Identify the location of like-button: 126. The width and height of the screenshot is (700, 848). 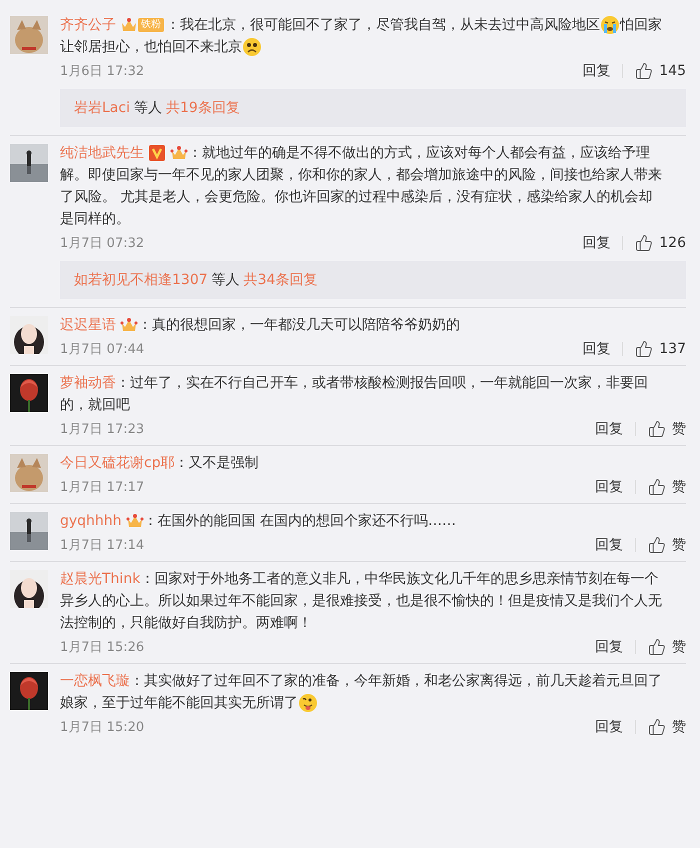
(660, 243).